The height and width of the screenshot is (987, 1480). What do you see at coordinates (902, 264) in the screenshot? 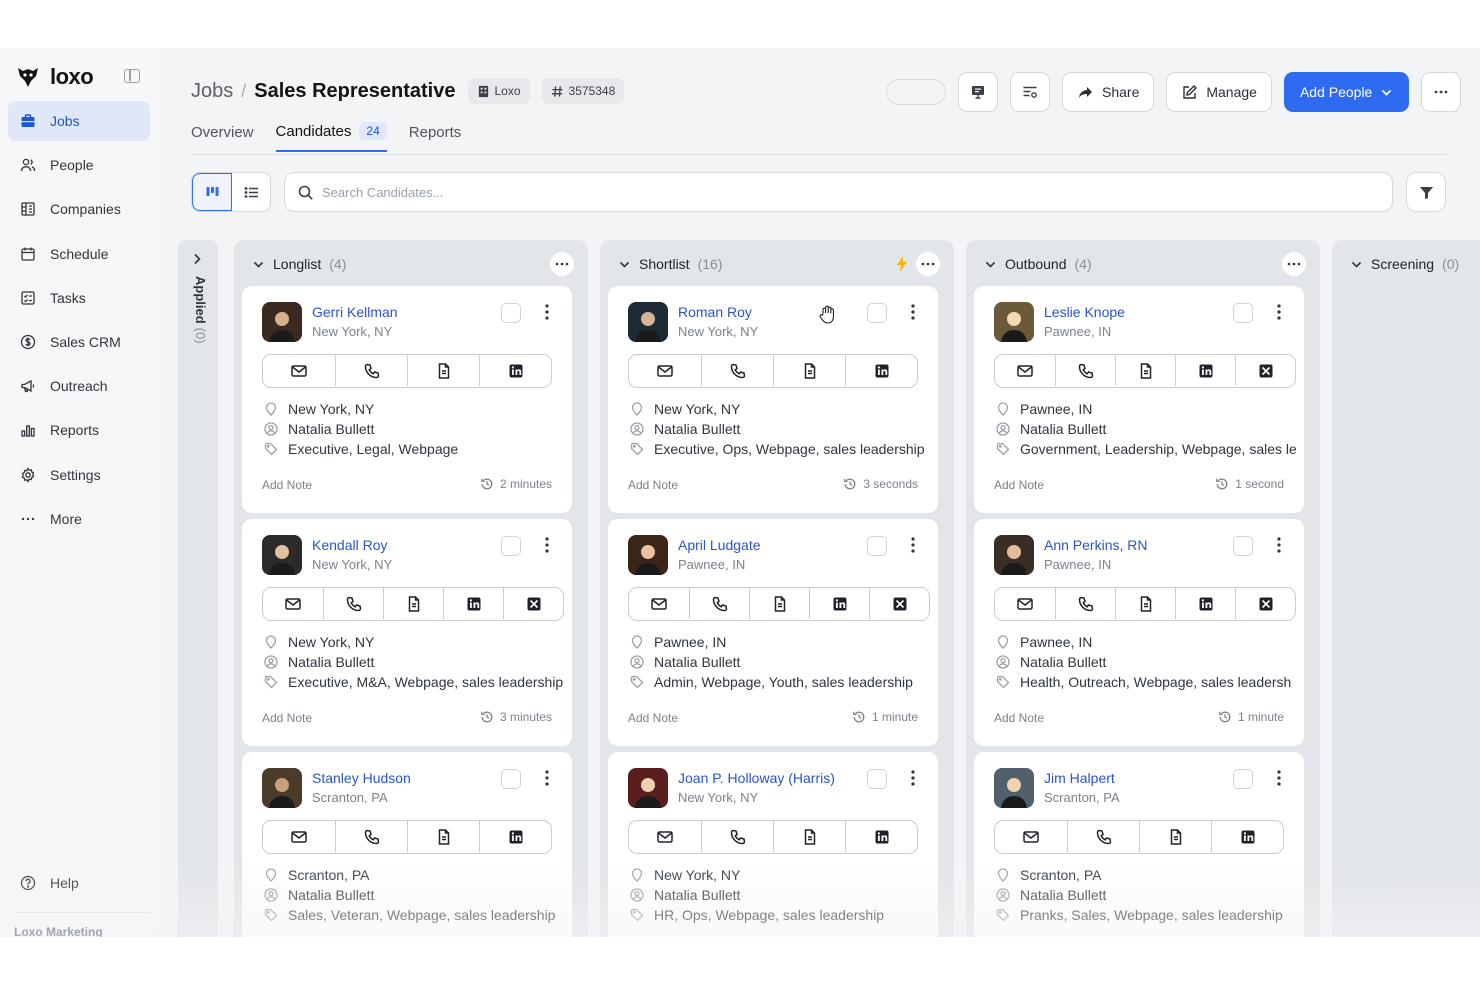
I see `lightning-icon` at bounding box center [902, 264].